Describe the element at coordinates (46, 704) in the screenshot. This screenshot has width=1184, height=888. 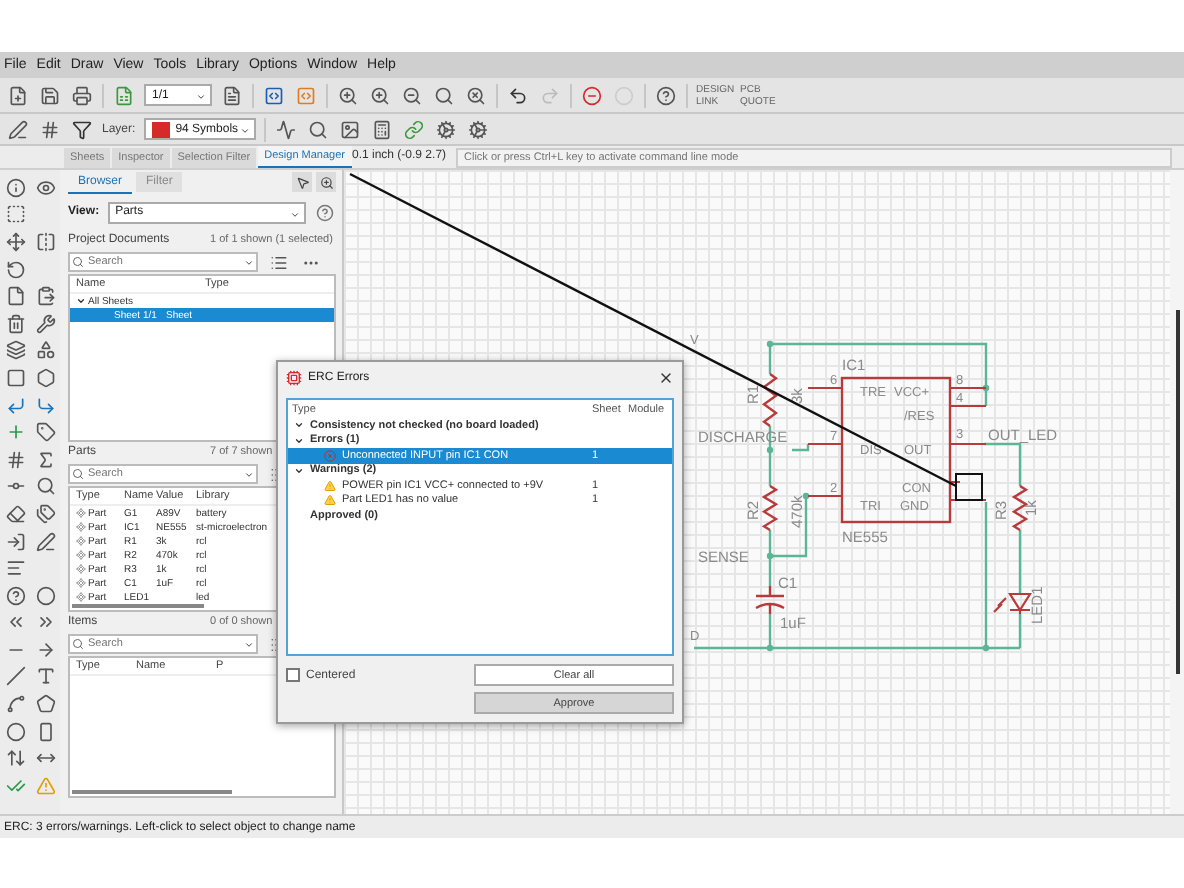
I see `polygon-icon` at that location.